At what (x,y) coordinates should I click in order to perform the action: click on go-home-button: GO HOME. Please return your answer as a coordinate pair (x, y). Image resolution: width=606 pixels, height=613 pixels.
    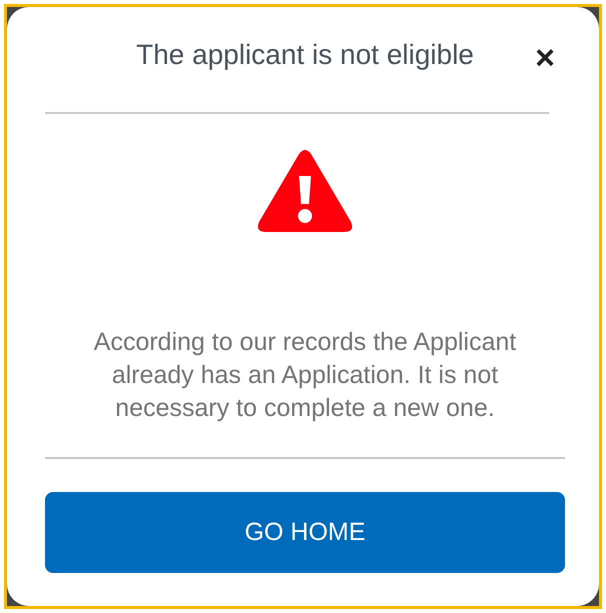
    Looking at the image, I should click on (305, 532).